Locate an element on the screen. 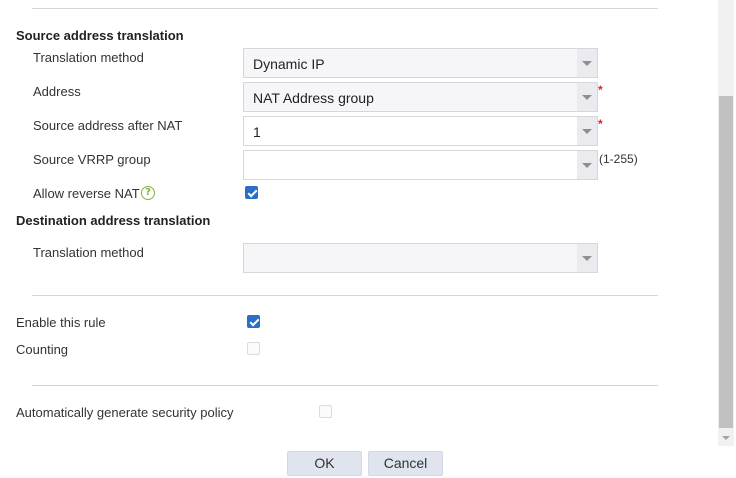 The height and width of the screenshot is (478, 736). vrrp-group-select is located at coordinates (420, 165).